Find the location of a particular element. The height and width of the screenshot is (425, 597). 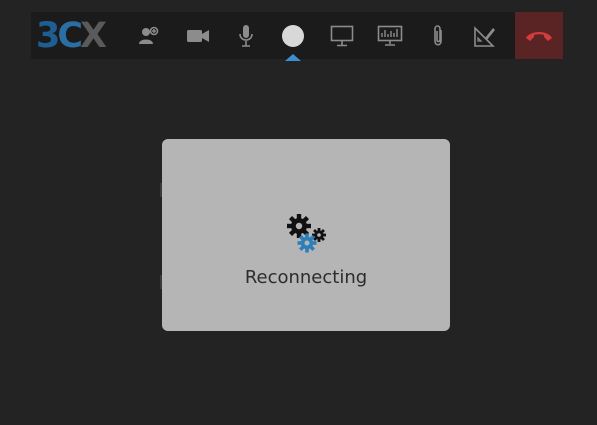

microphone-icon is located at coordinates (246, 35).